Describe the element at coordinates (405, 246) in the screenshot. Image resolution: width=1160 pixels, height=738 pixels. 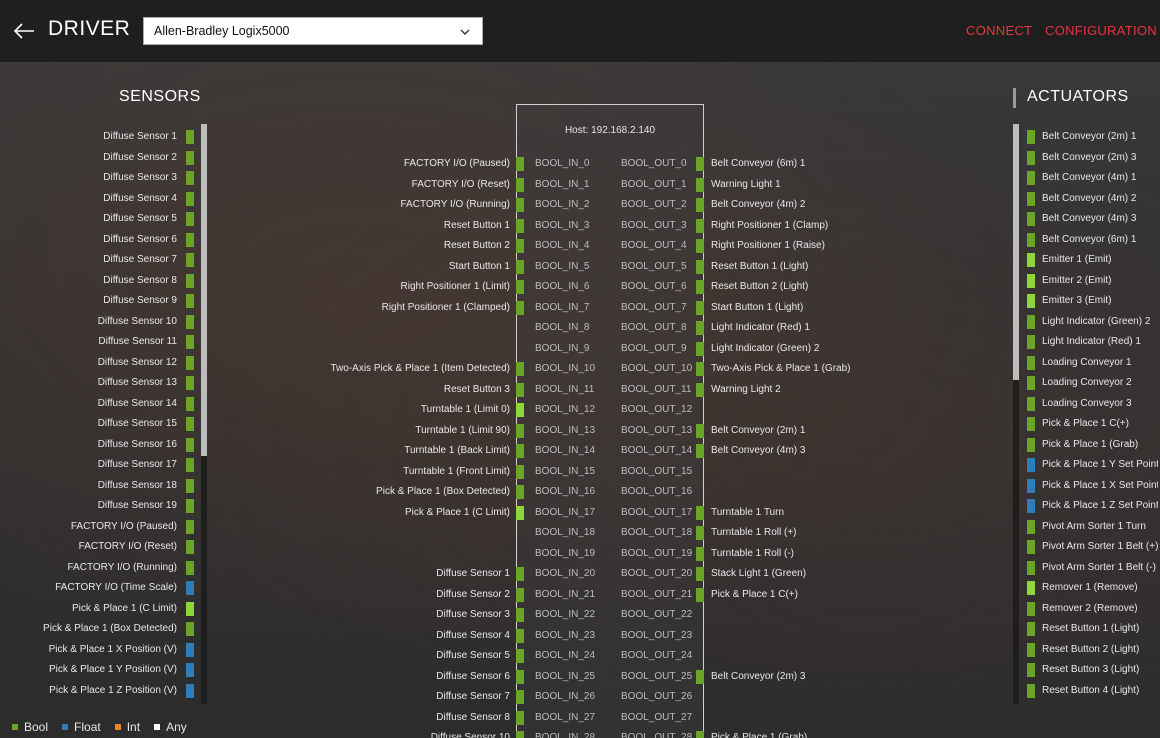
I see `mapped-input-label: Reset Button 2` at that location.